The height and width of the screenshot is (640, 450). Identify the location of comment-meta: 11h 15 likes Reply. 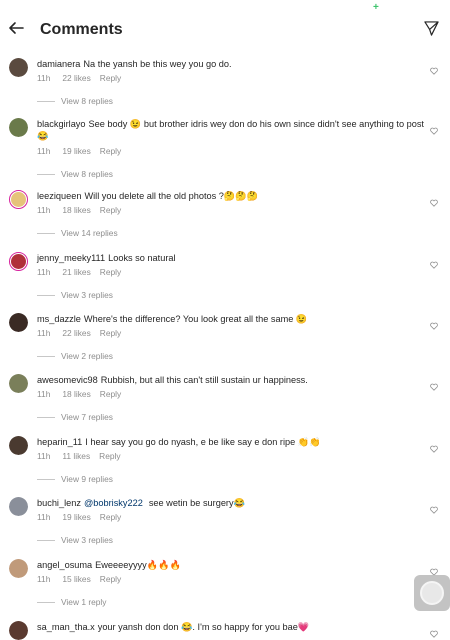
(79, 579).